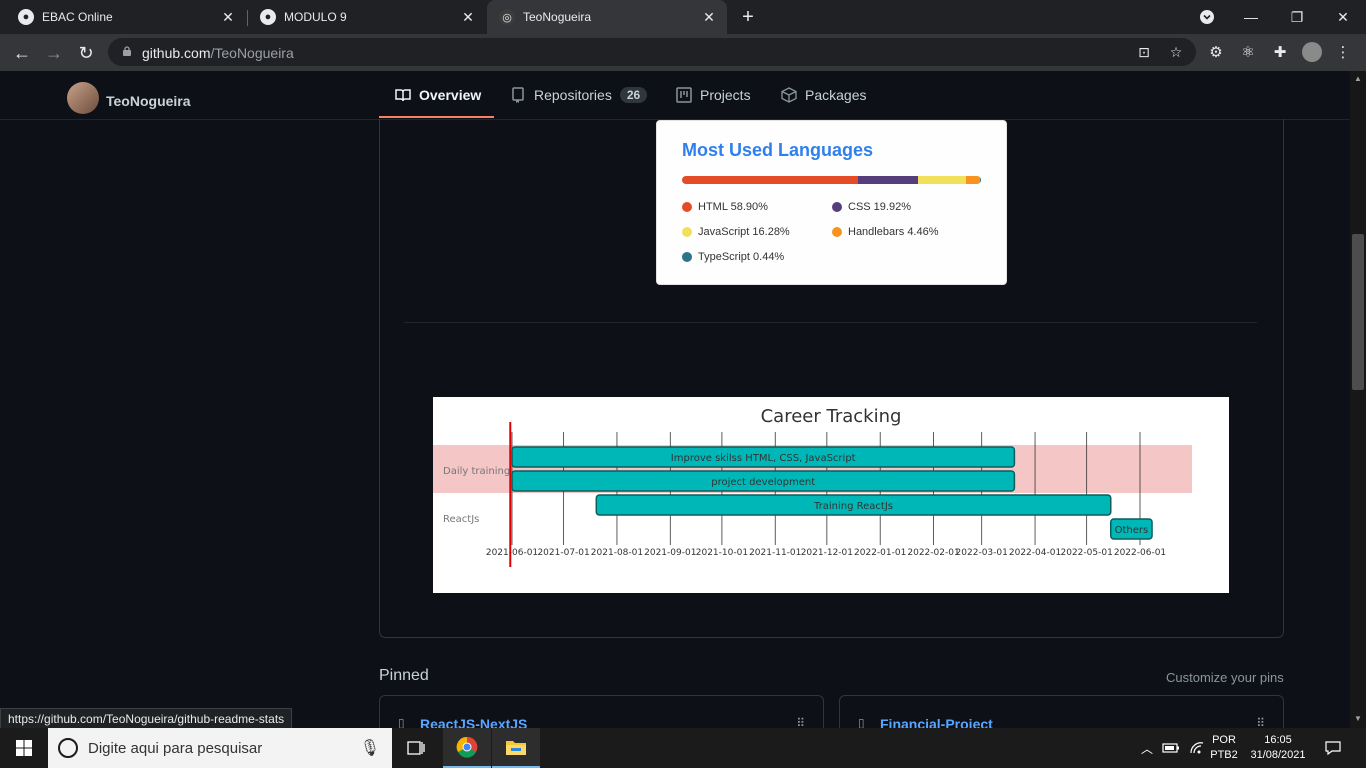 Image resolution: width=1366 pixels, height=768 pixels. Describe the element at coordinates (763, 458) in the screenshot. I see `task-label: Improve skilss HTML, CSS, JavaScript` at that location.